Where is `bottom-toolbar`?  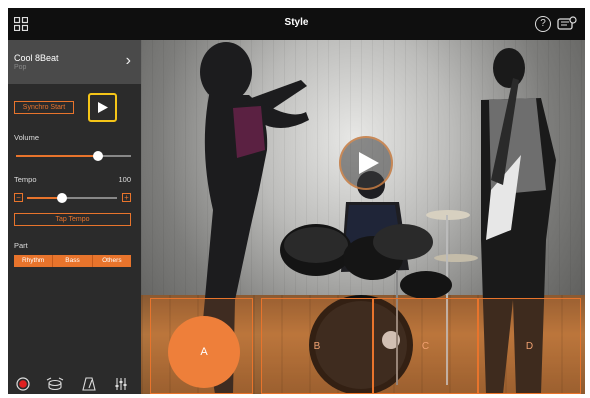 bottom-toolbar is located at coordinates (74, 384).